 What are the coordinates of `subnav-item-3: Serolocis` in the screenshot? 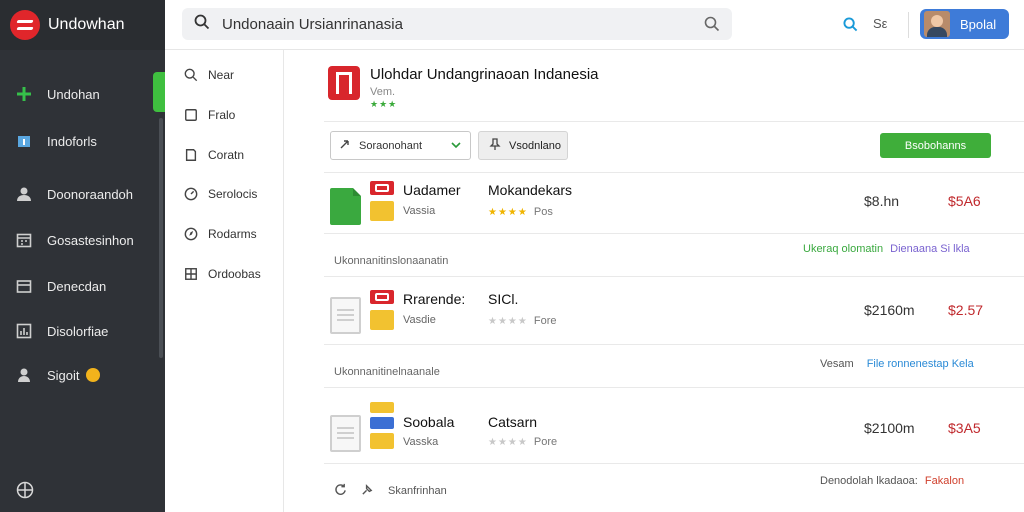 It's located at (220, 194).